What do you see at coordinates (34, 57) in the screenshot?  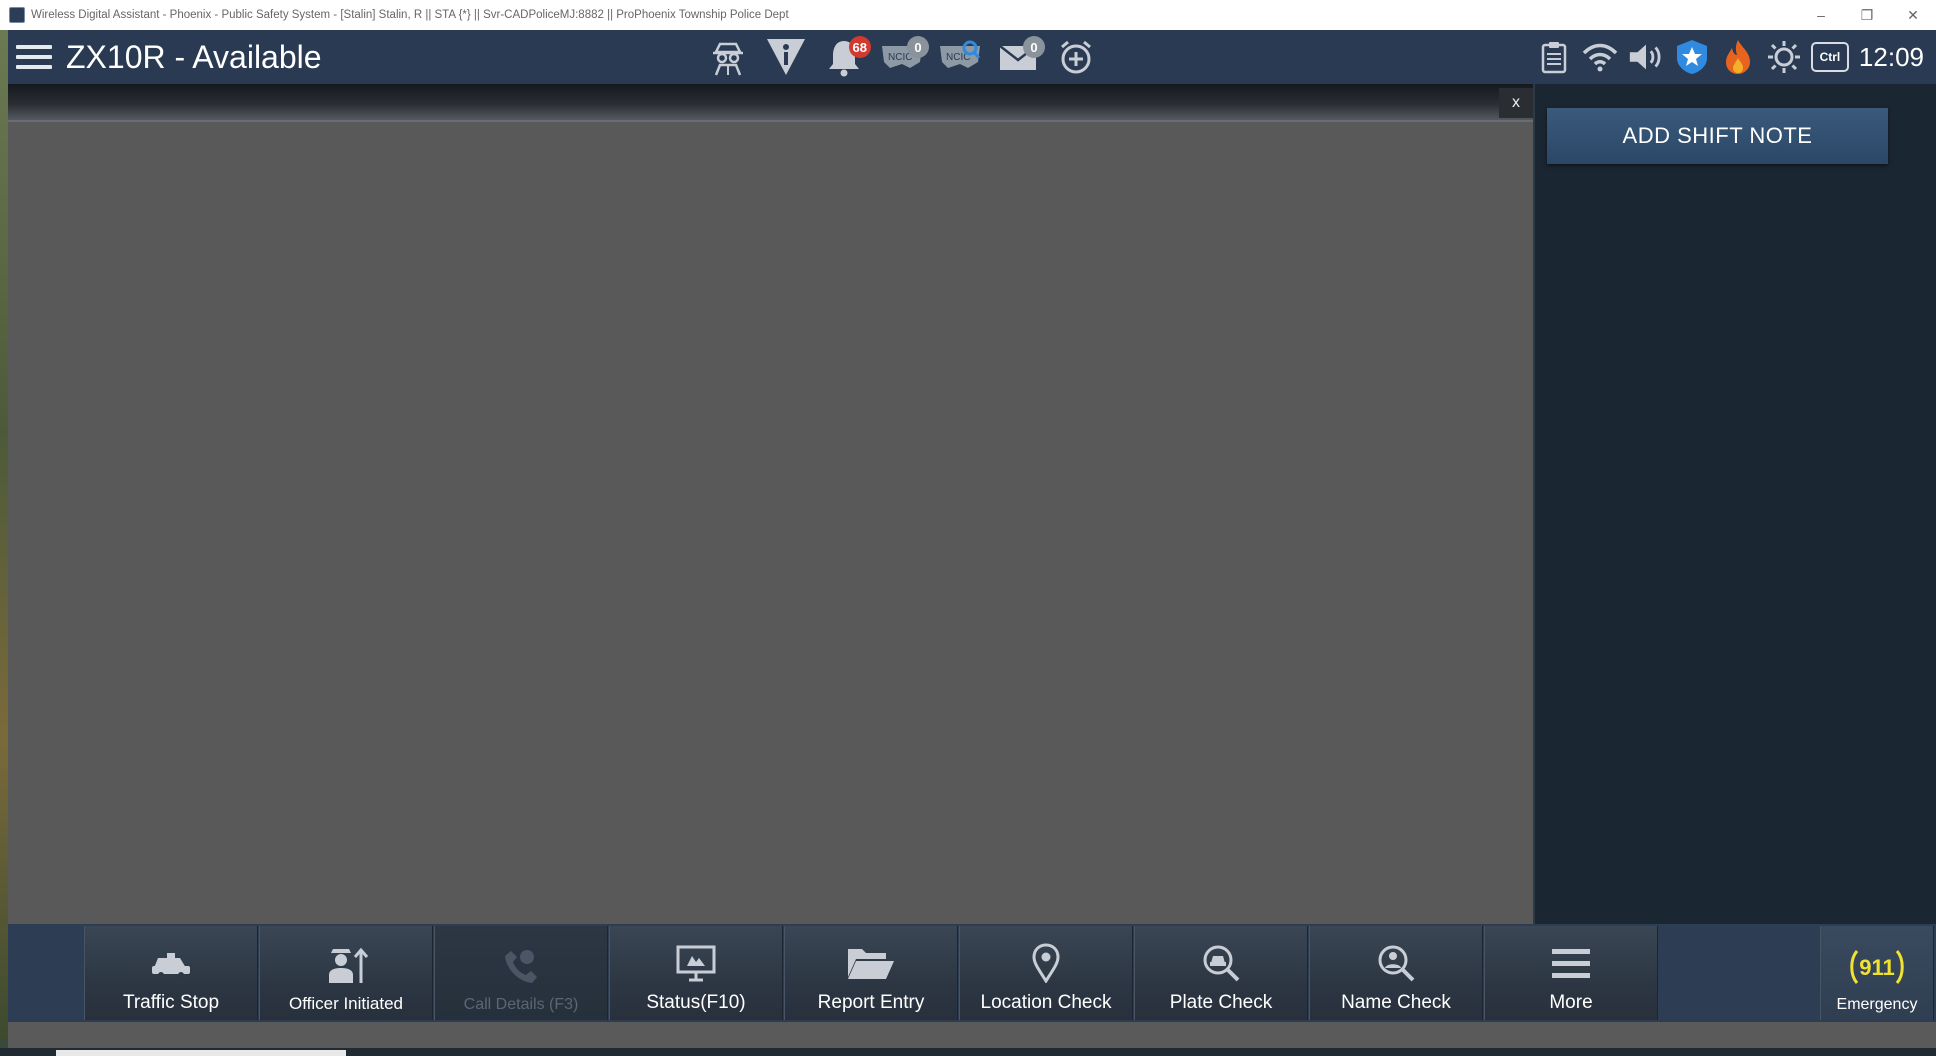 I see `hamburger-menu-icon` at bounding box center [34, 57].